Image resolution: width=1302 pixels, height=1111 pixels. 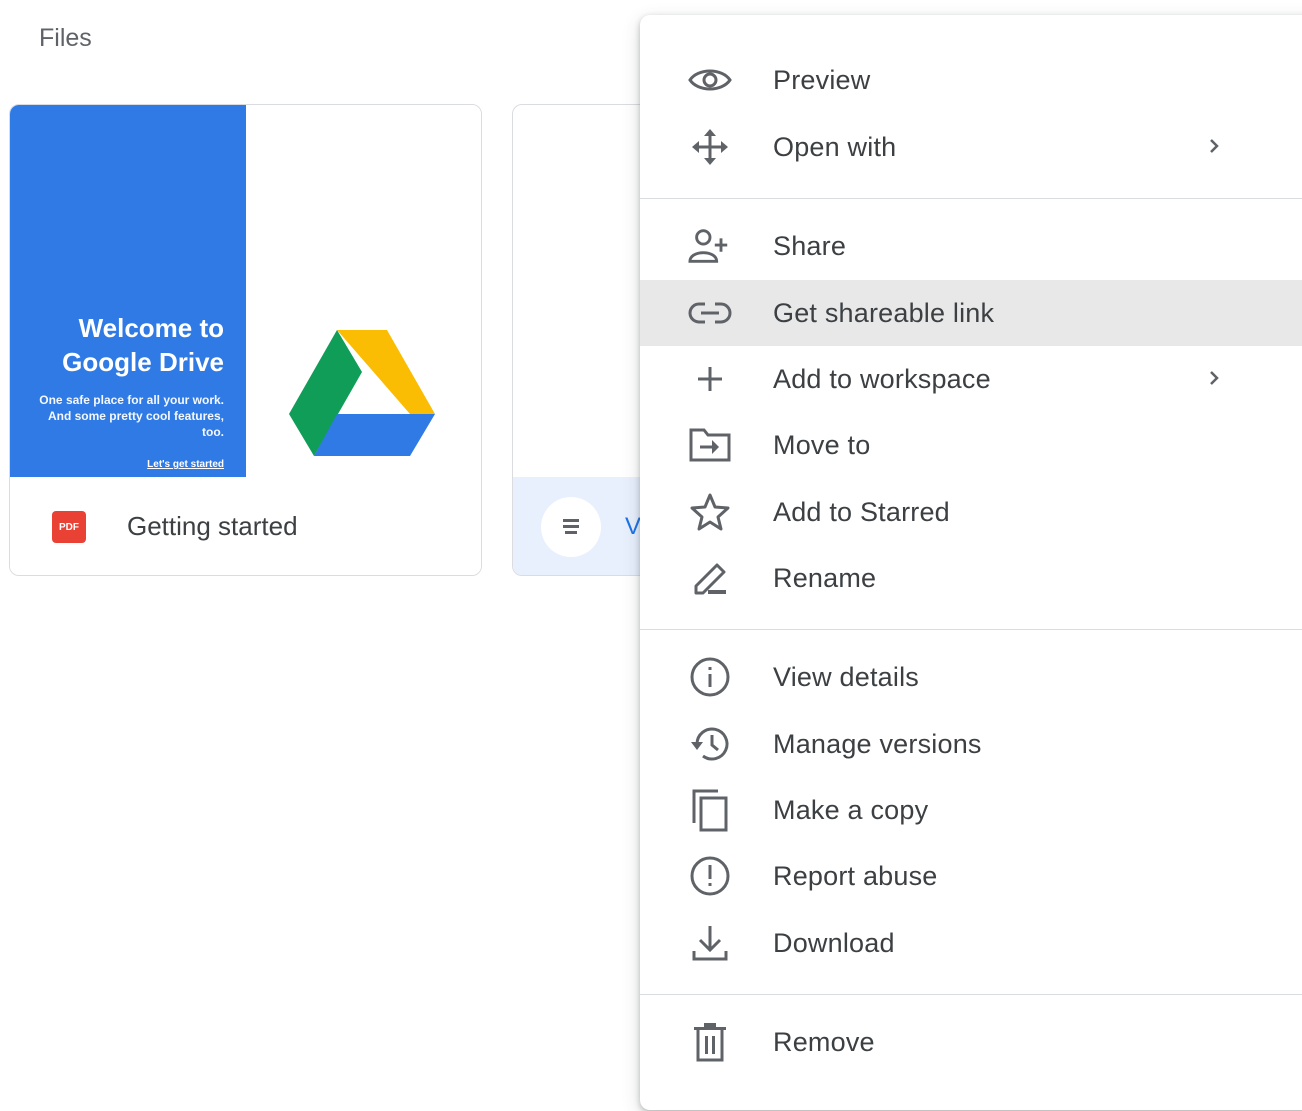 I want to click on copy-icon, so click(x=710, y=810).